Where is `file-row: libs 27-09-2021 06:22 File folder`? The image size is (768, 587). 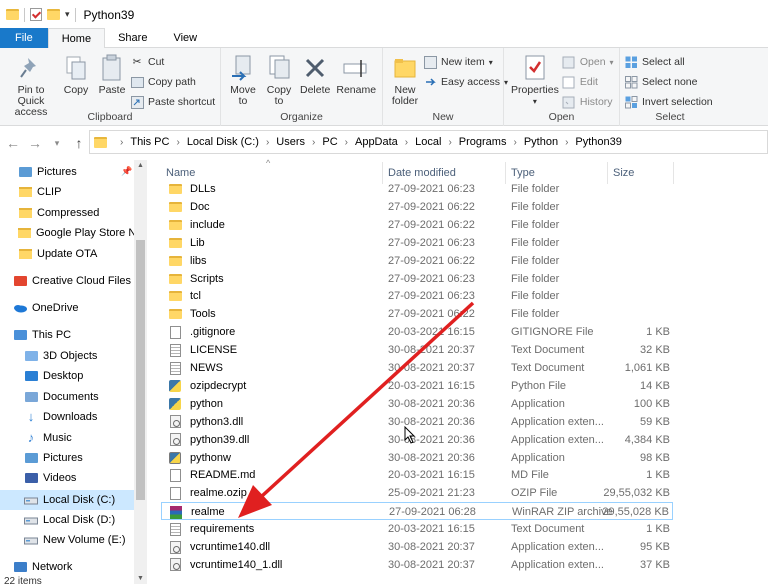
file-row: libs 27-09-2021 06:22 File folder is located at coordinates (417, 261).